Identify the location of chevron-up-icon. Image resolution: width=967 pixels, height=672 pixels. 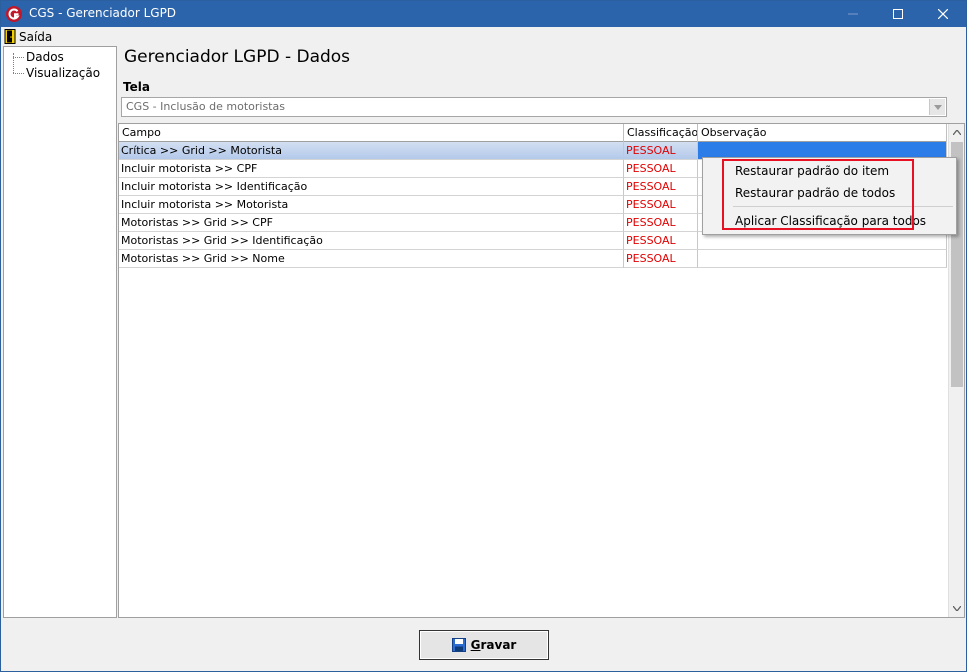
(957, 132).